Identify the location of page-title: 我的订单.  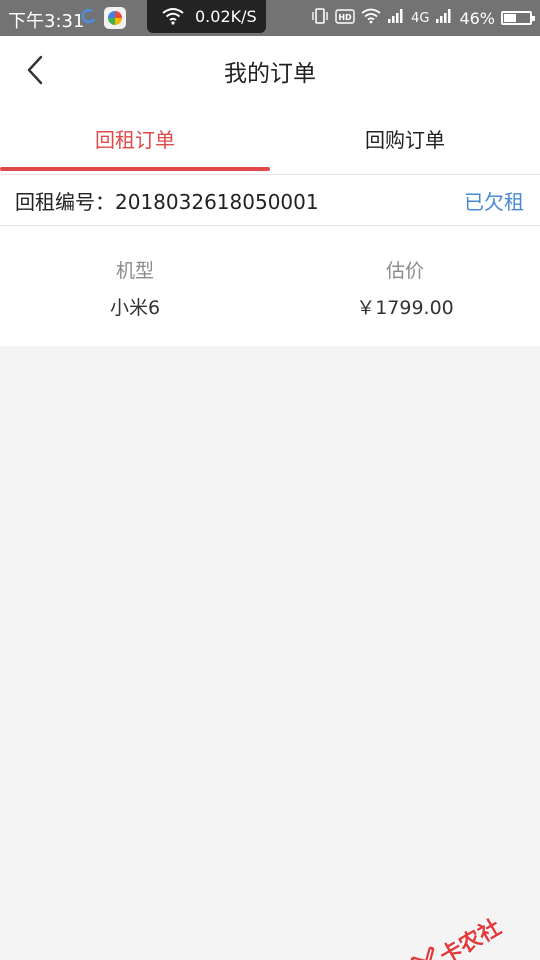
(270, 74).